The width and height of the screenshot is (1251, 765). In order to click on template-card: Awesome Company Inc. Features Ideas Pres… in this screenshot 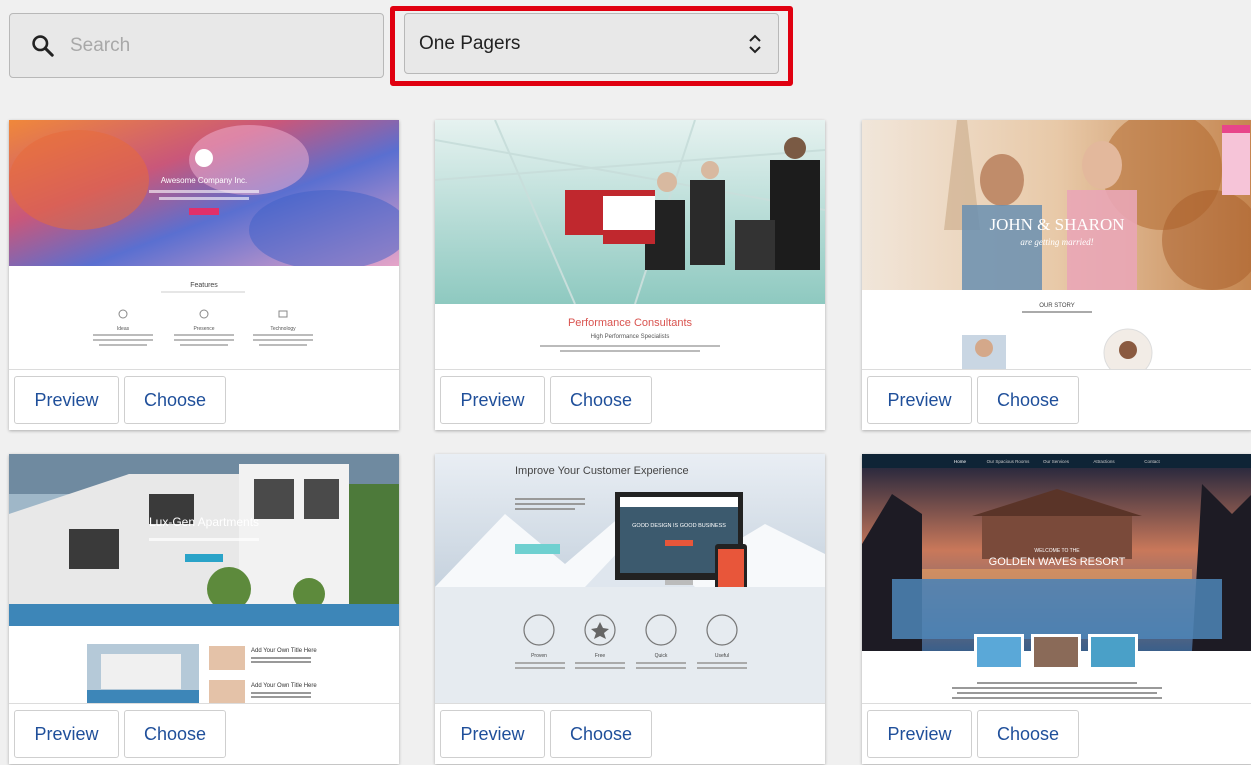, I will do `click(204, 275)`.